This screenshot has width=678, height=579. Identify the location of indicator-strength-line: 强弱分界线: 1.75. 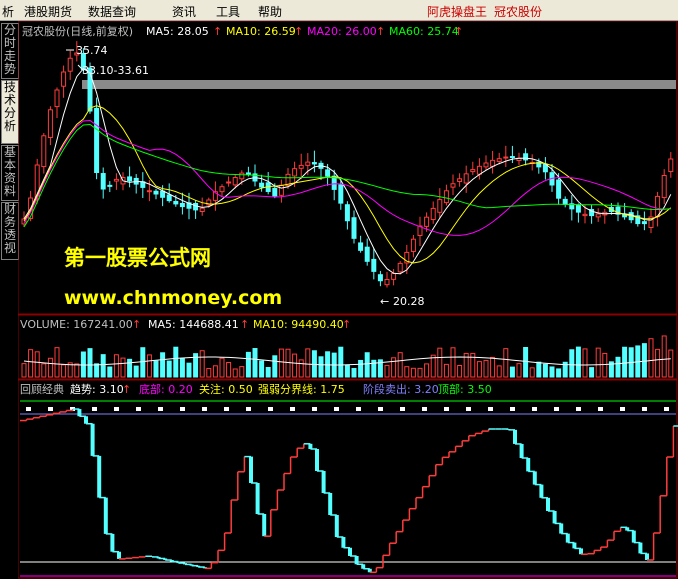
(301, 389).